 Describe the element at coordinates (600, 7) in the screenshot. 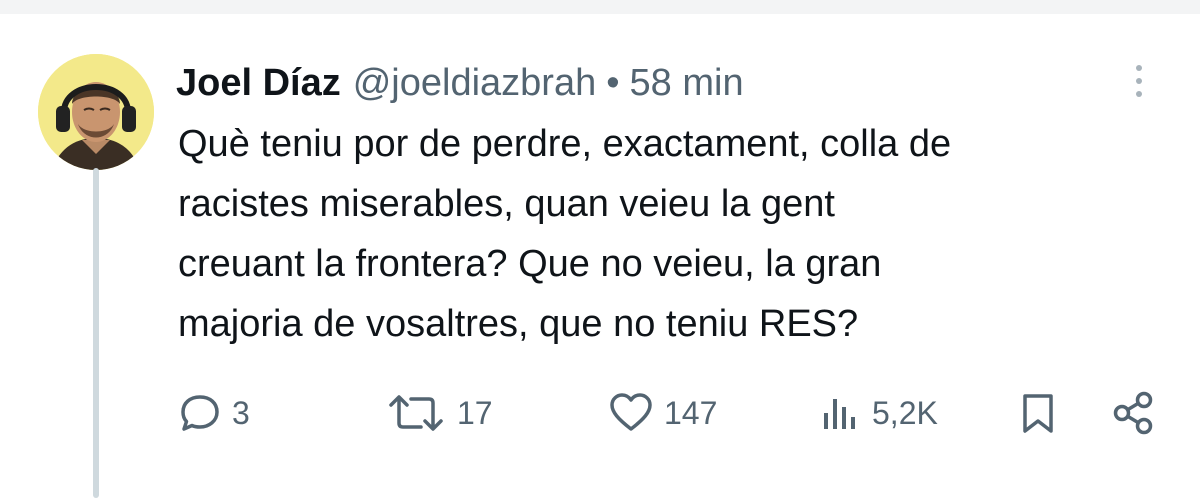

I see `top-strip` at that location.